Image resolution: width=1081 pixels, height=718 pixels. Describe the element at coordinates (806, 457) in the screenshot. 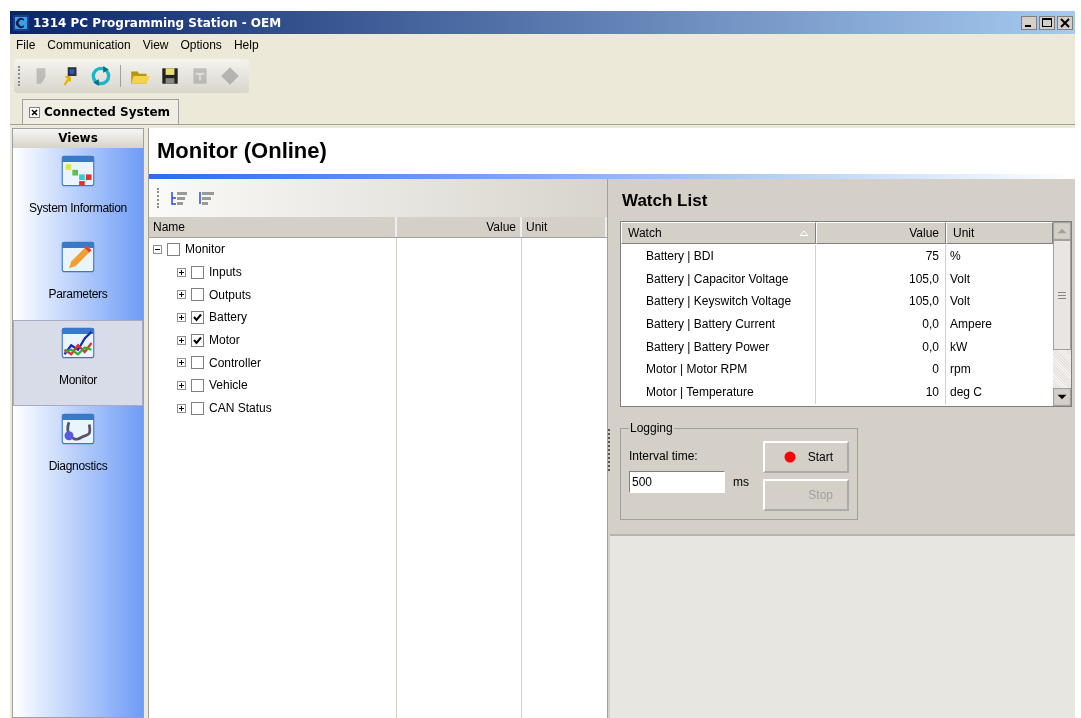

I see `start-button: Start` at that location.